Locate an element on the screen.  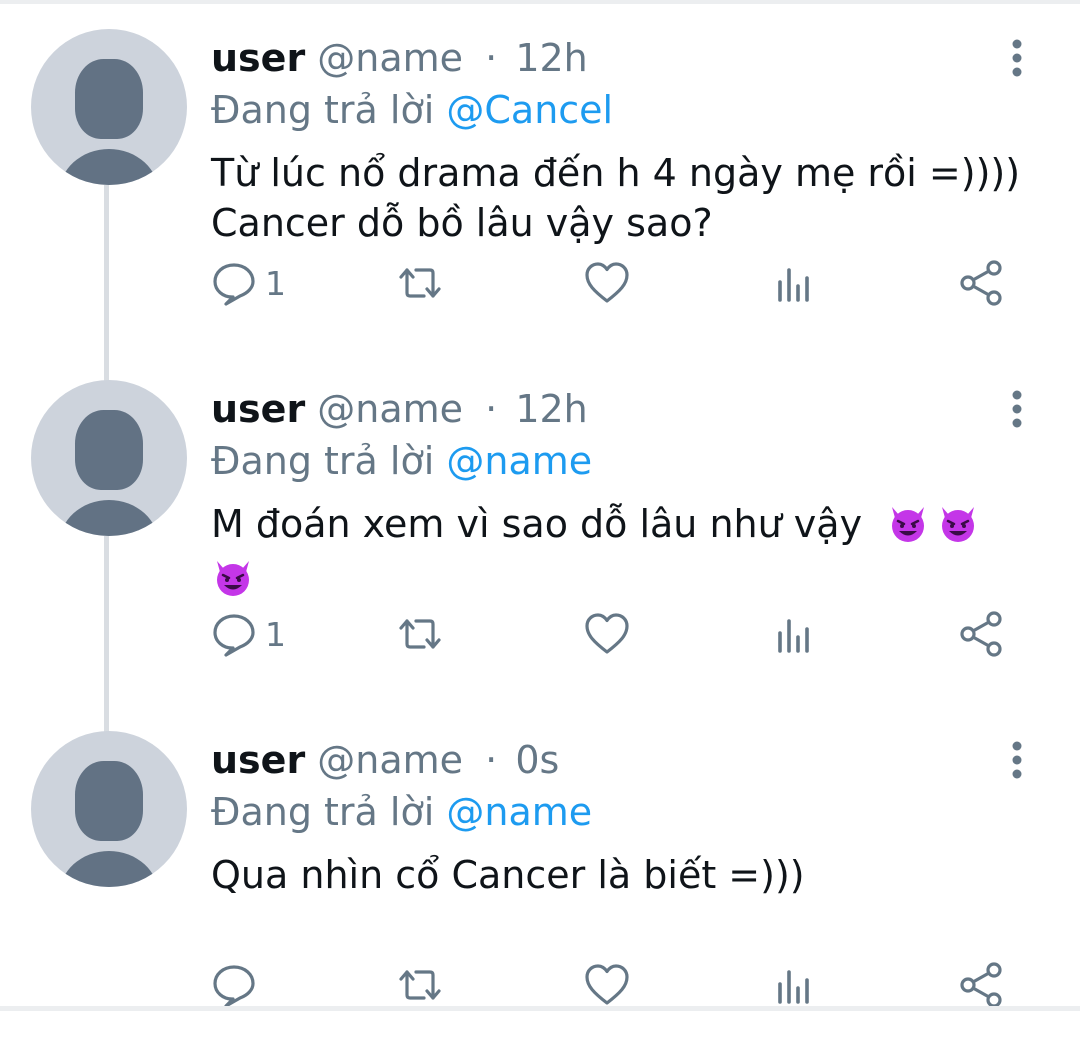
replying-to: Đang trả lời @Cancel is located at coordinates (412, 110).